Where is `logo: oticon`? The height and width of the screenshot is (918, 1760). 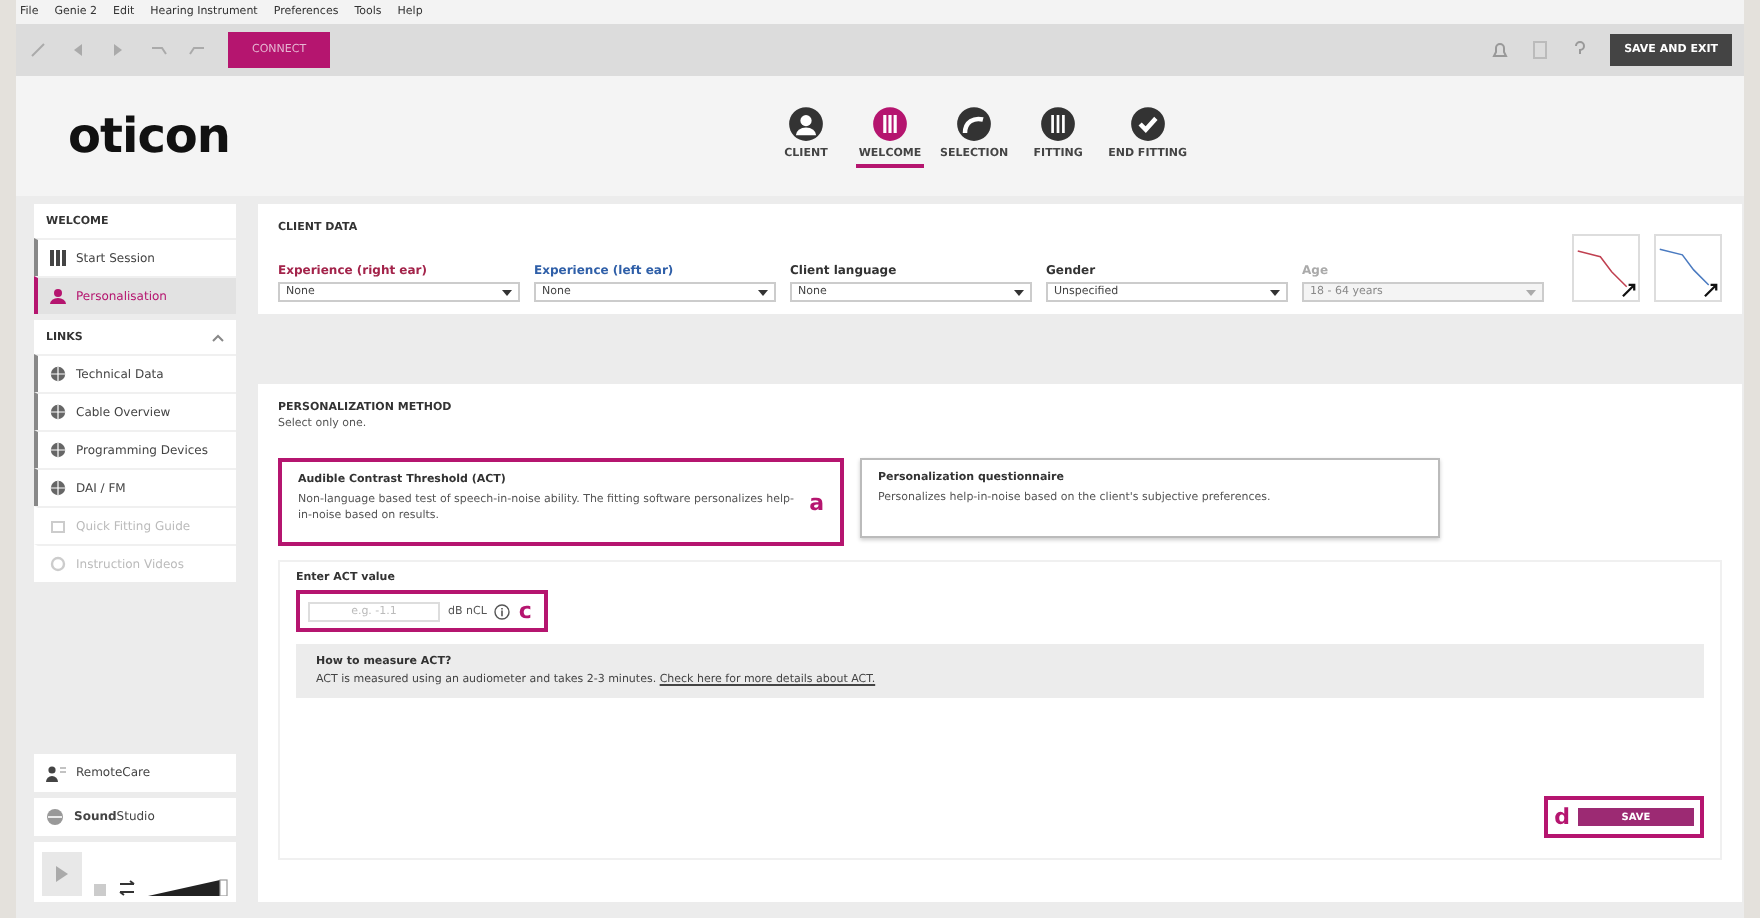
logo: oticon is located at coordinates (150, 136).